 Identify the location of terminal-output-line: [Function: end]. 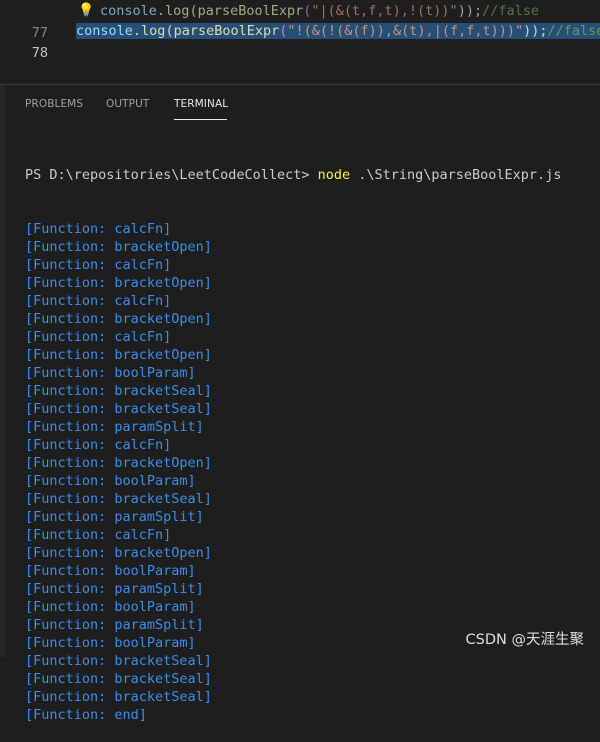
(312, 715).